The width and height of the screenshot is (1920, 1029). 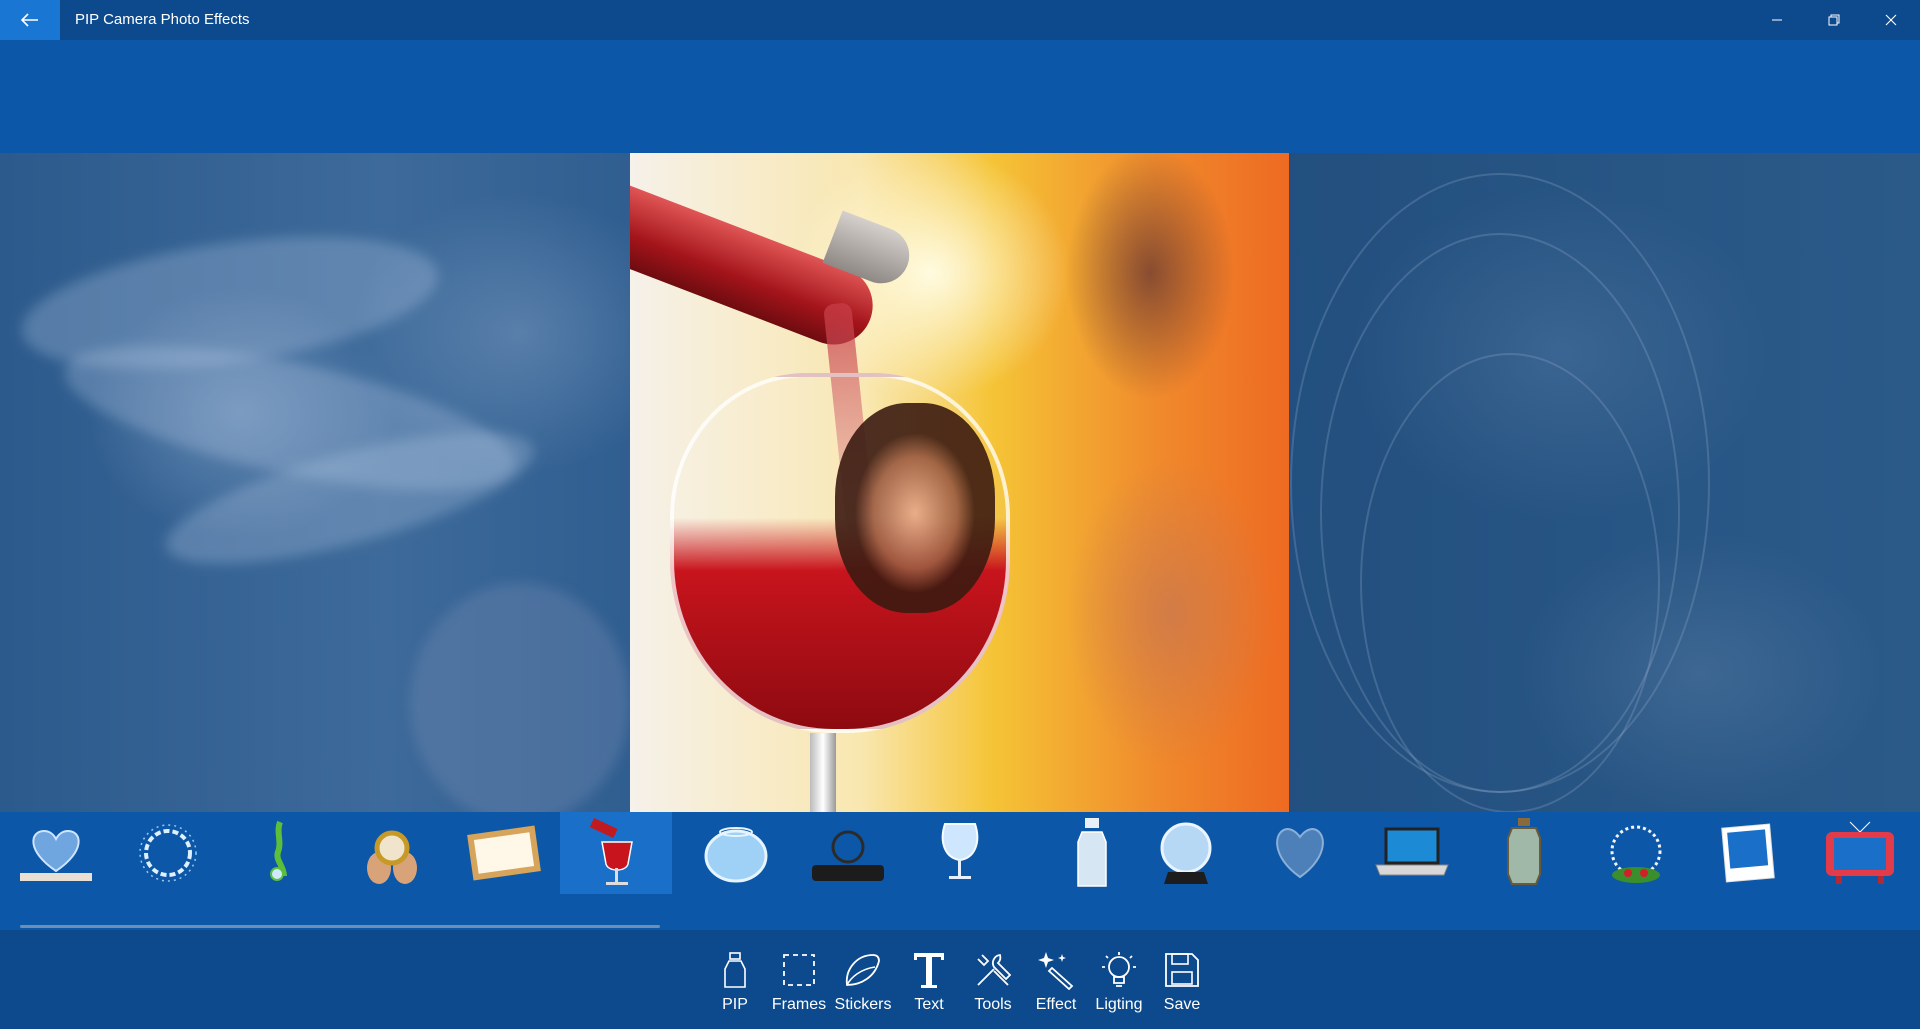 I want to click on back-button, so click(x=30, y=20).